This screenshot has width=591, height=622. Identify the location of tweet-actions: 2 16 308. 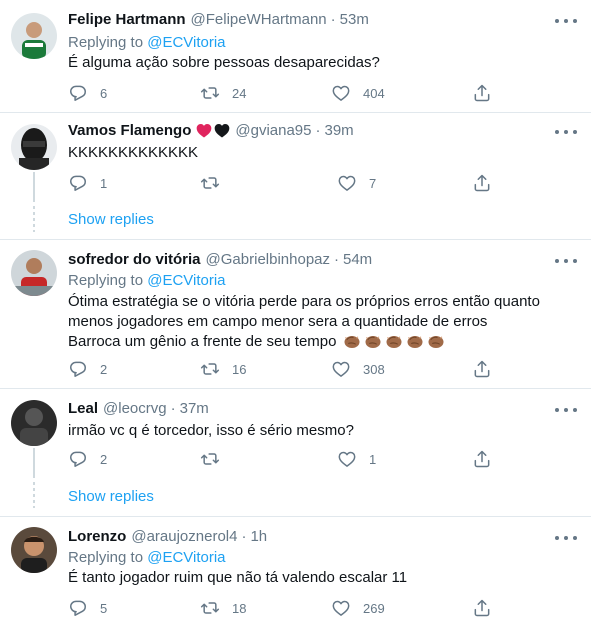
(288, 369).